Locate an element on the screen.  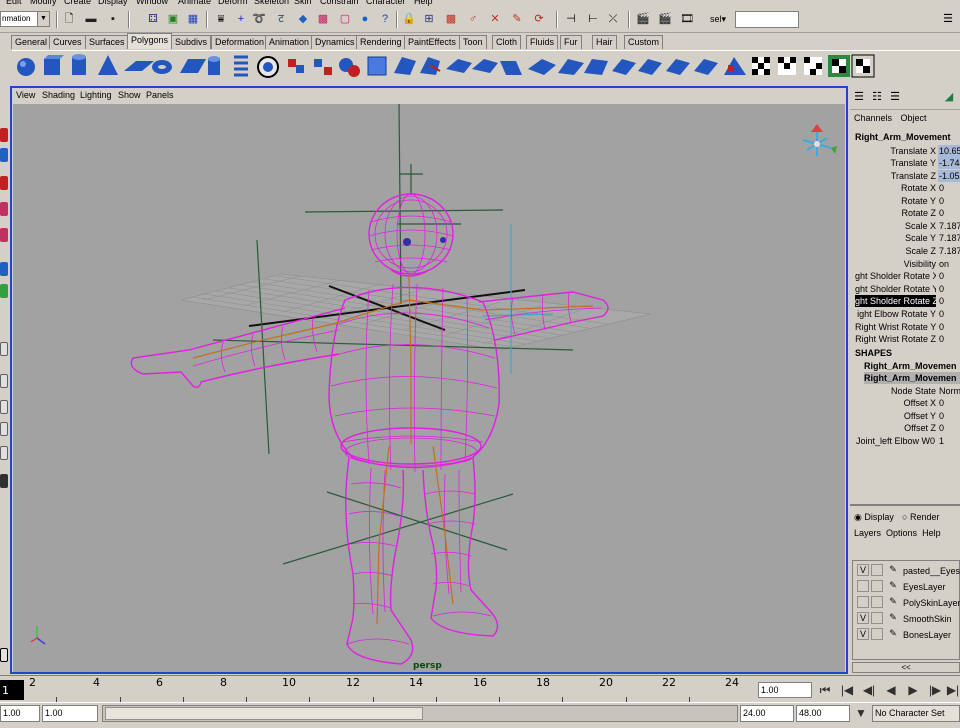
misc-icon: ▢ is located at coordinates (345, 19).